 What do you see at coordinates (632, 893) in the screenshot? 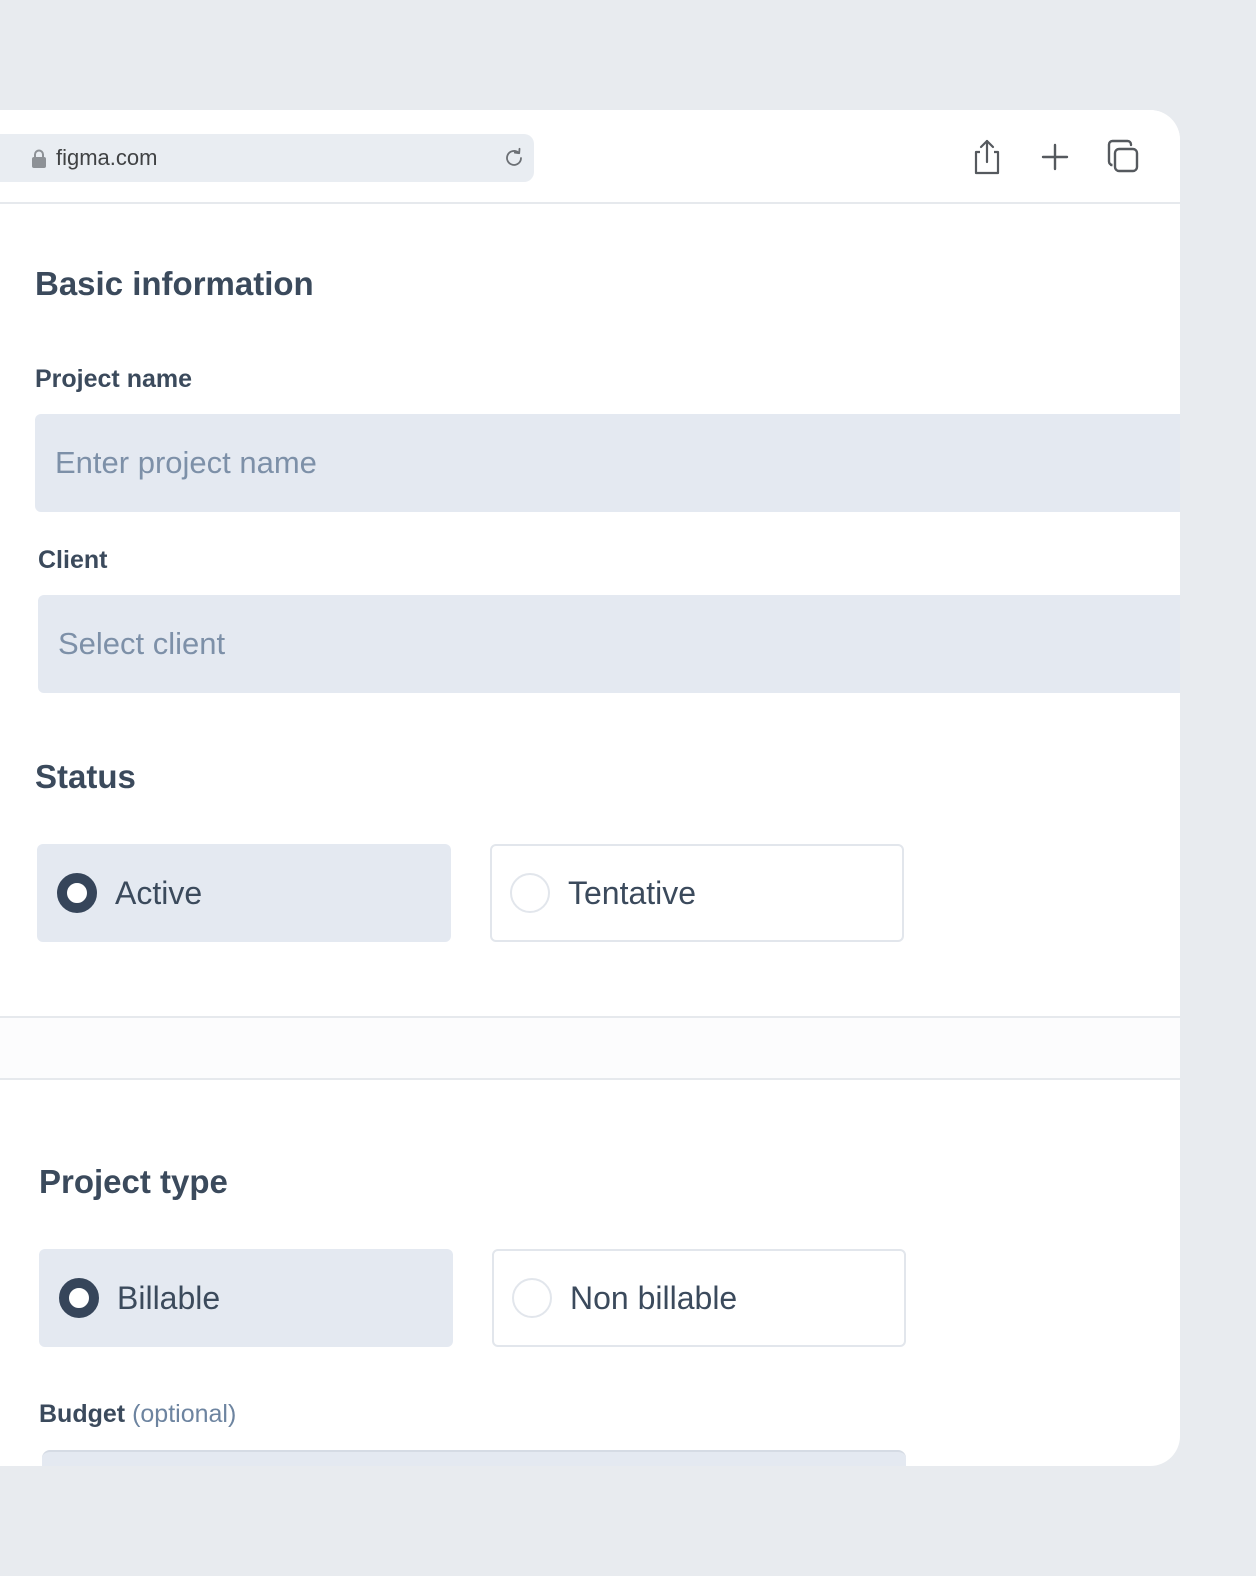
I see `status-option-label: Tentative` at bounding box center [632, 893].